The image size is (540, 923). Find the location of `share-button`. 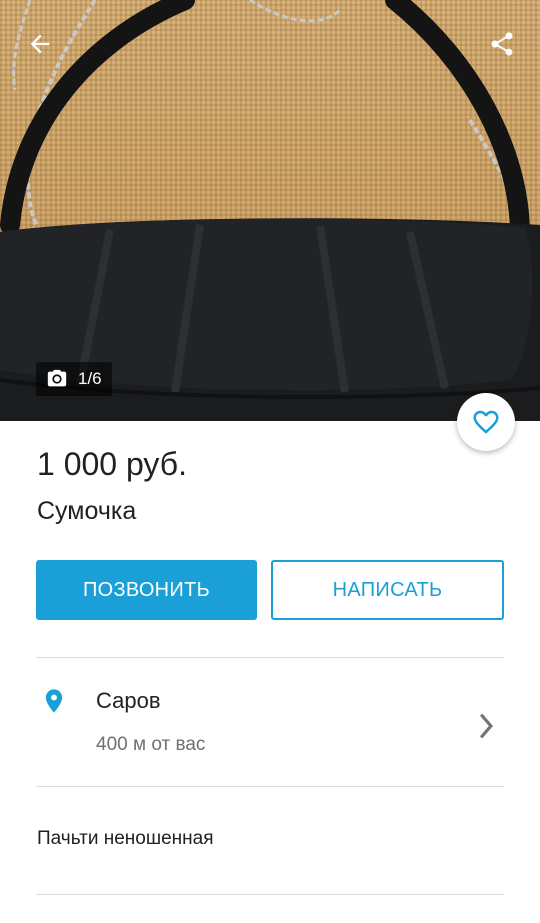

share-button is located at coordinates (502, 44).